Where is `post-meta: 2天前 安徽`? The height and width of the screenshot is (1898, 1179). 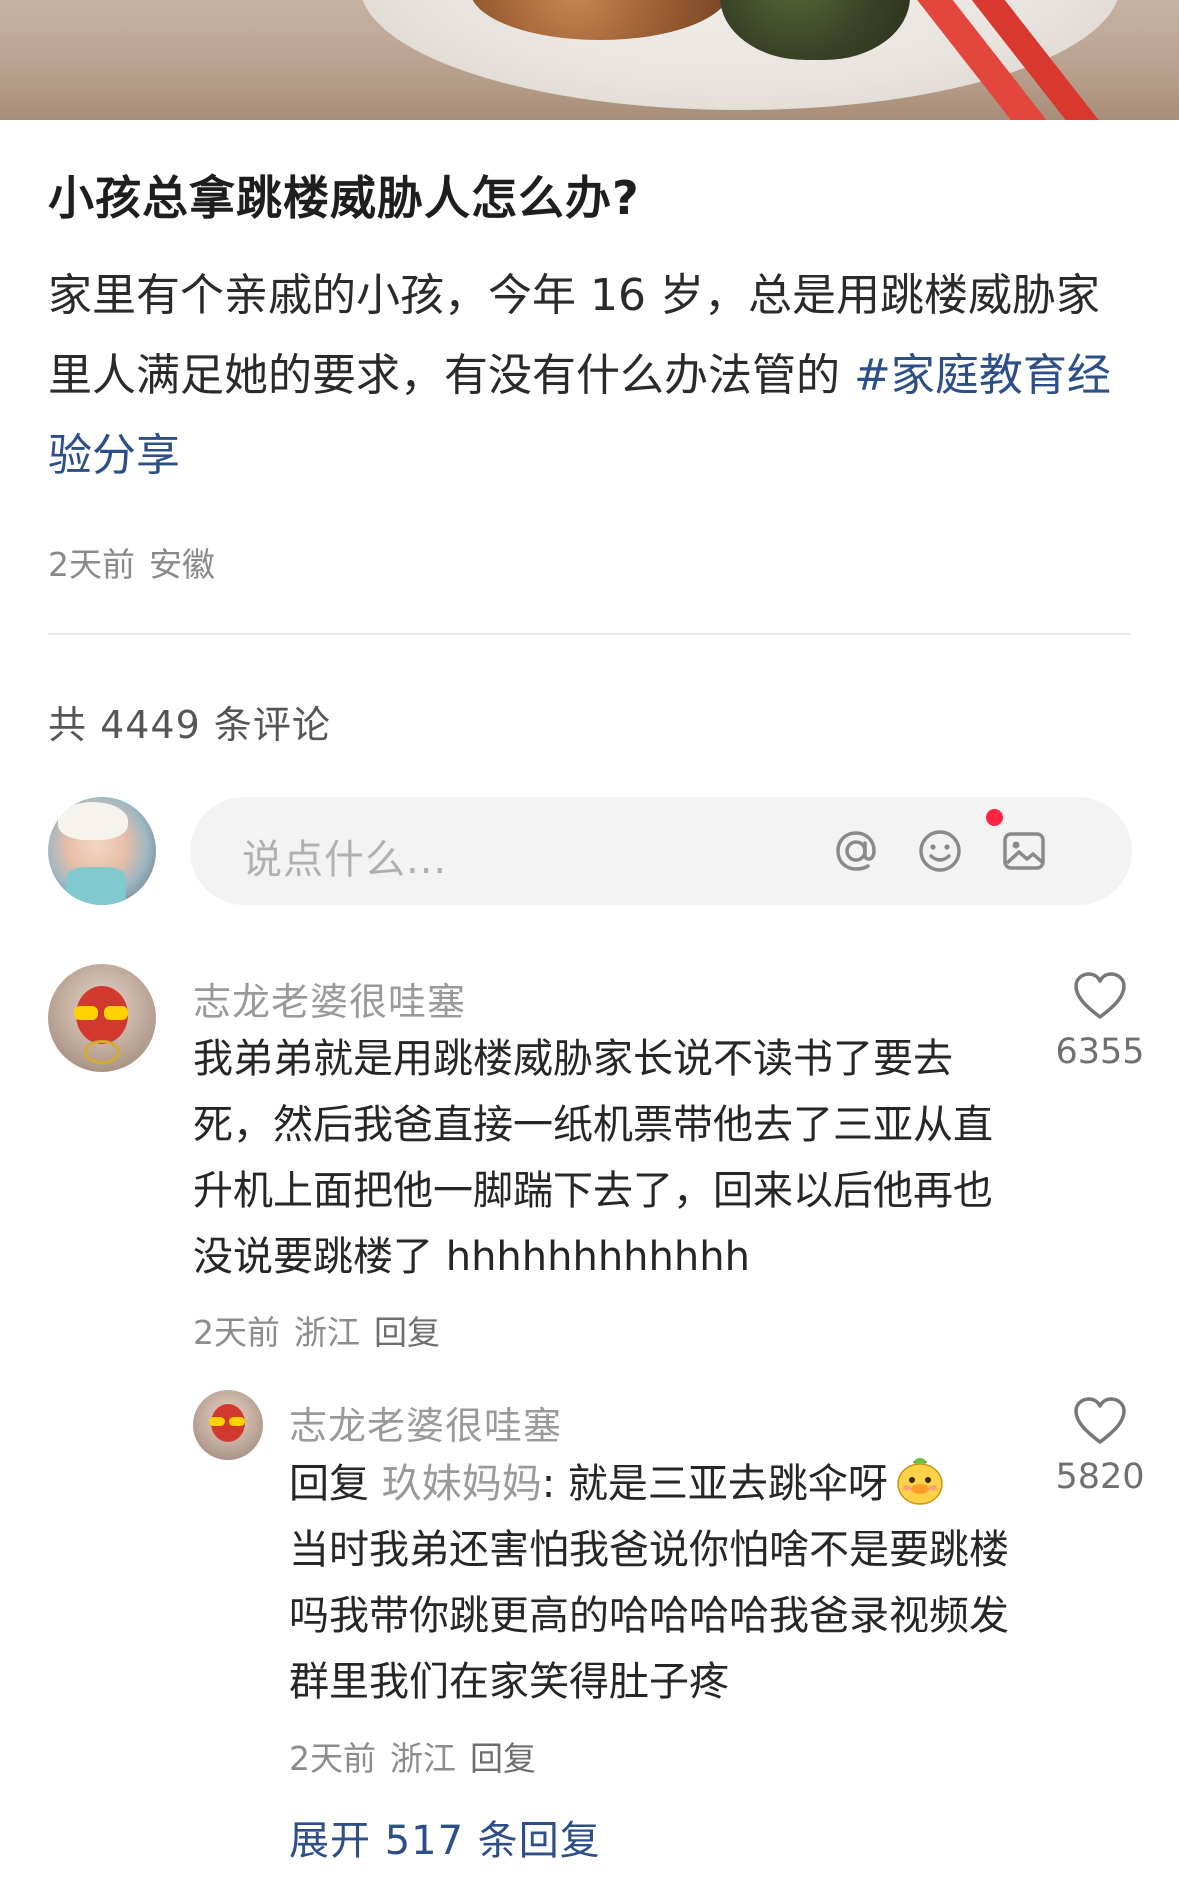
post-meta: 2天前 安徽 is located at coordinates (131, 562).